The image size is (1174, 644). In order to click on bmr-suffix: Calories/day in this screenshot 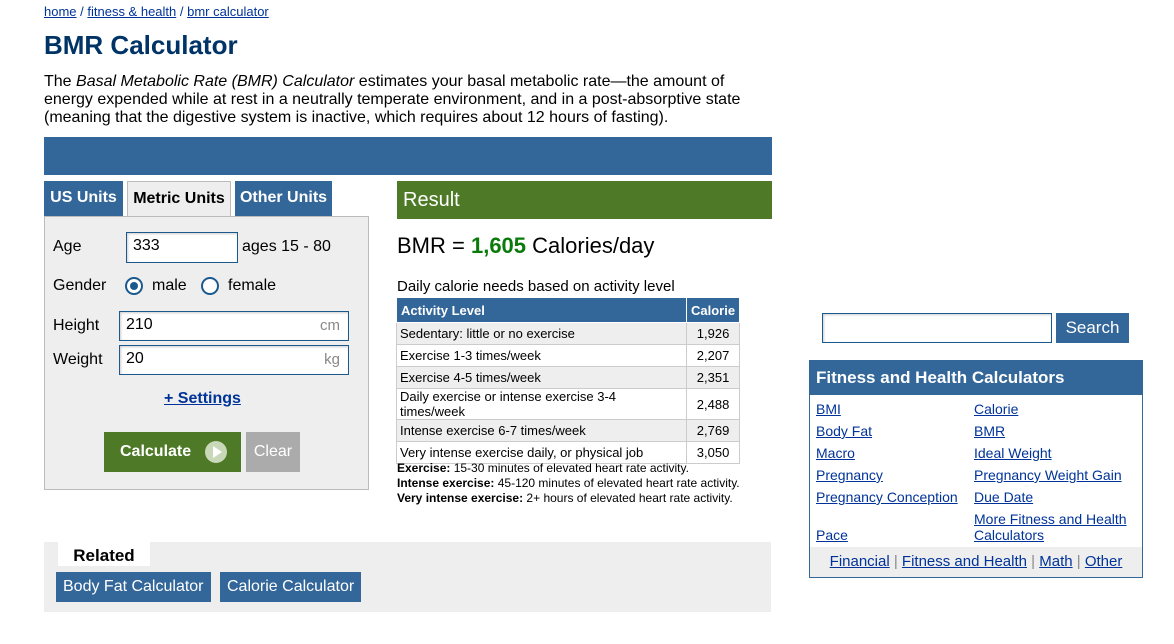, I will do `click(590, 245)`.